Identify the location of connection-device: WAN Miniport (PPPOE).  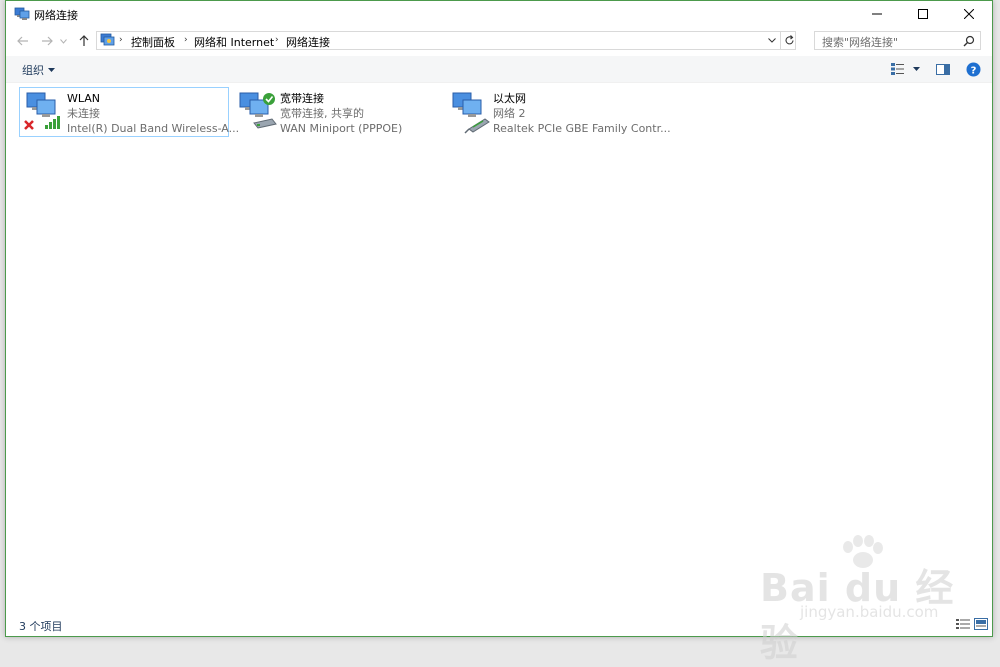
(341, 128).